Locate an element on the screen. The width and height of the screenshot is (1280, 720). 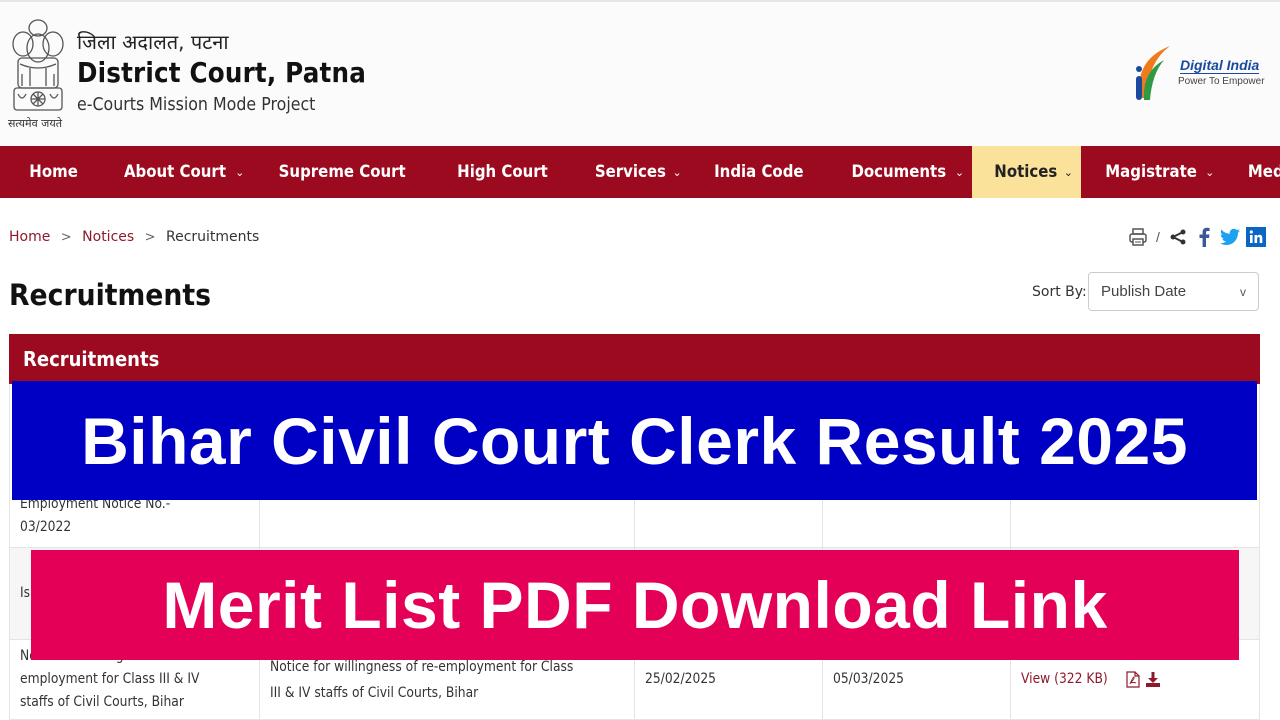
download-icon is located at coordinates (1152, 679).